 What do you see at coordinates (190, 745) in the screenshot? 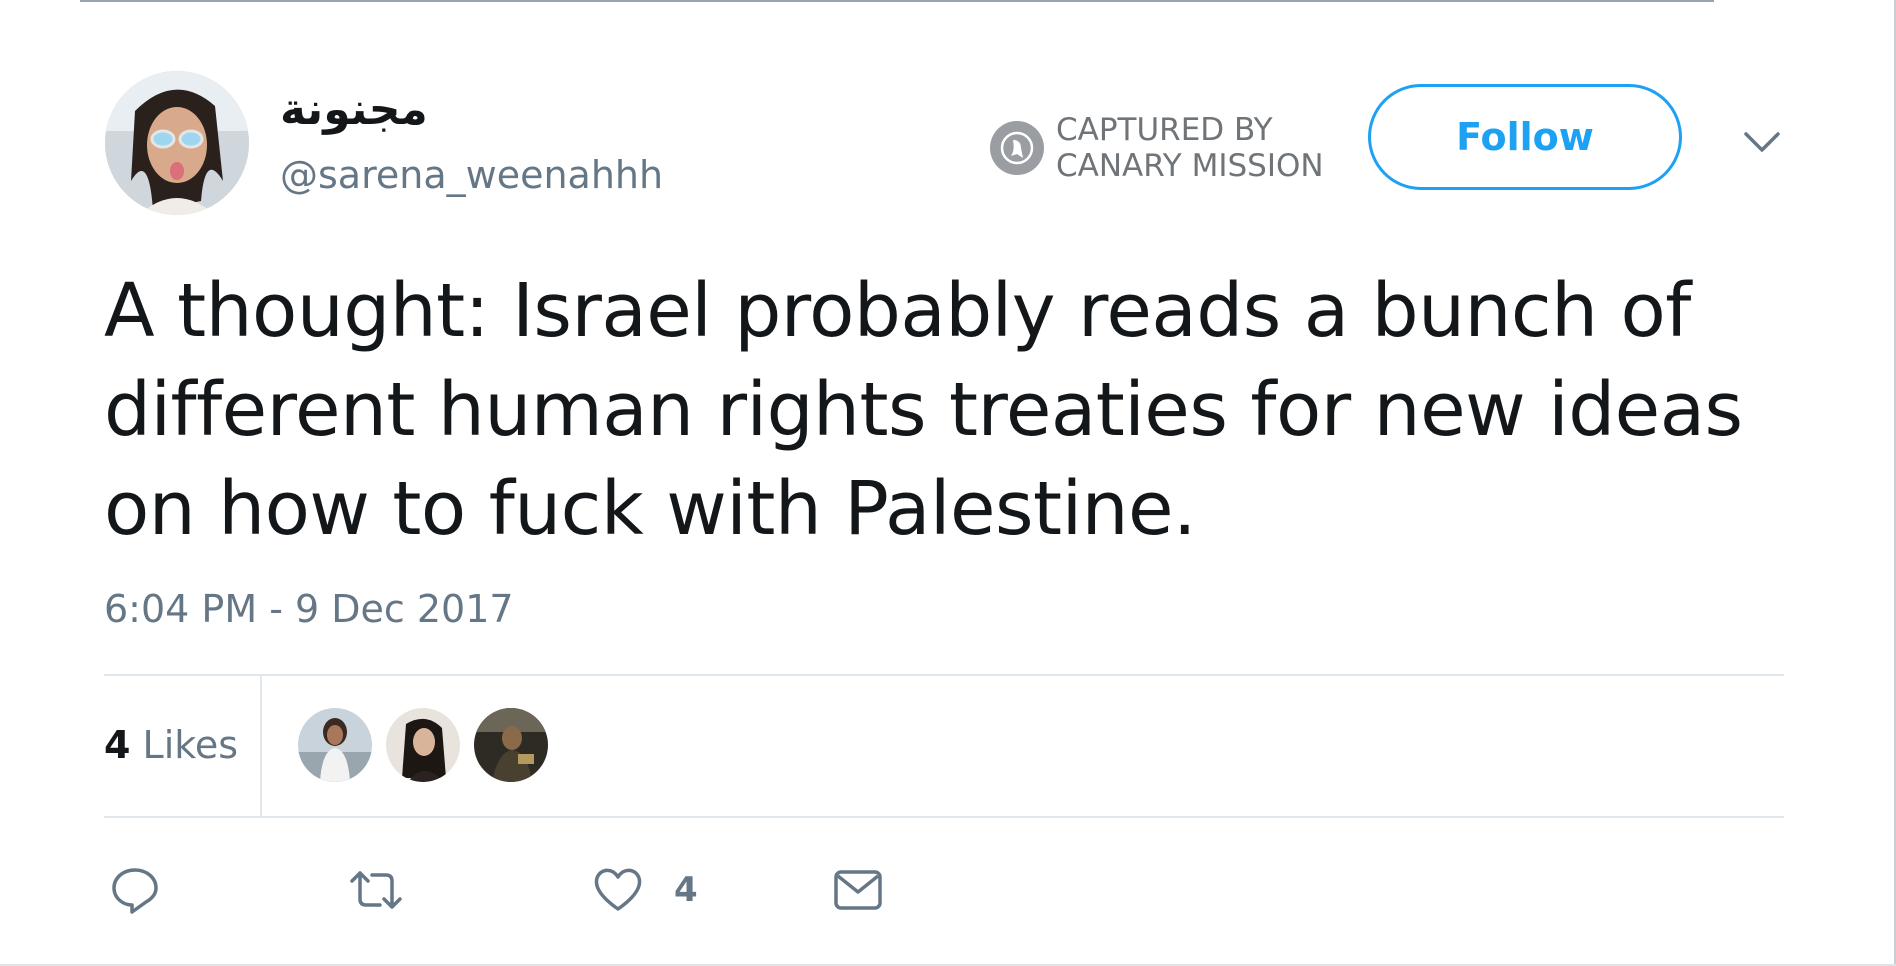
I see `likes-label: Likes` at bounding box center [190, 745].